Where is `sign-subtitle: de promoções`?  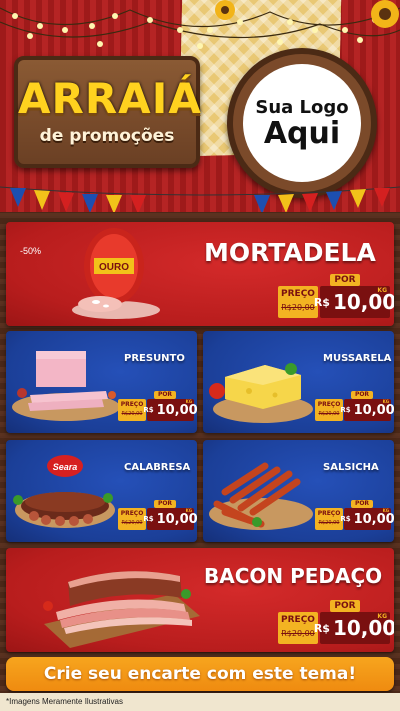
sign-subtitle: de promoções is located at coordinates (107, 136).